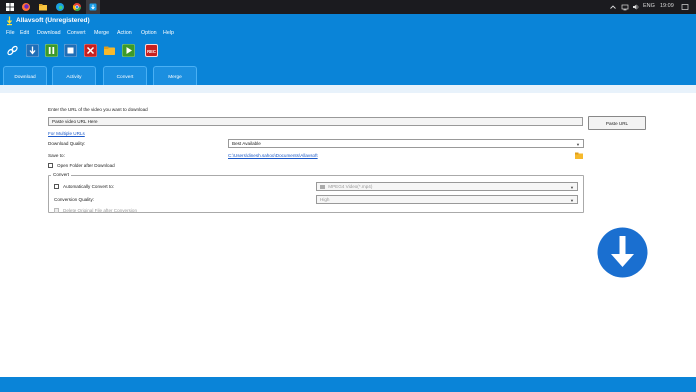 Image resolution: width=696 pixels, height=392 pixels. What do you see at coordinates (617, 123) in the screenshot?
I see `paste-url-button: Paste URL` at bounding box center [617, 123].